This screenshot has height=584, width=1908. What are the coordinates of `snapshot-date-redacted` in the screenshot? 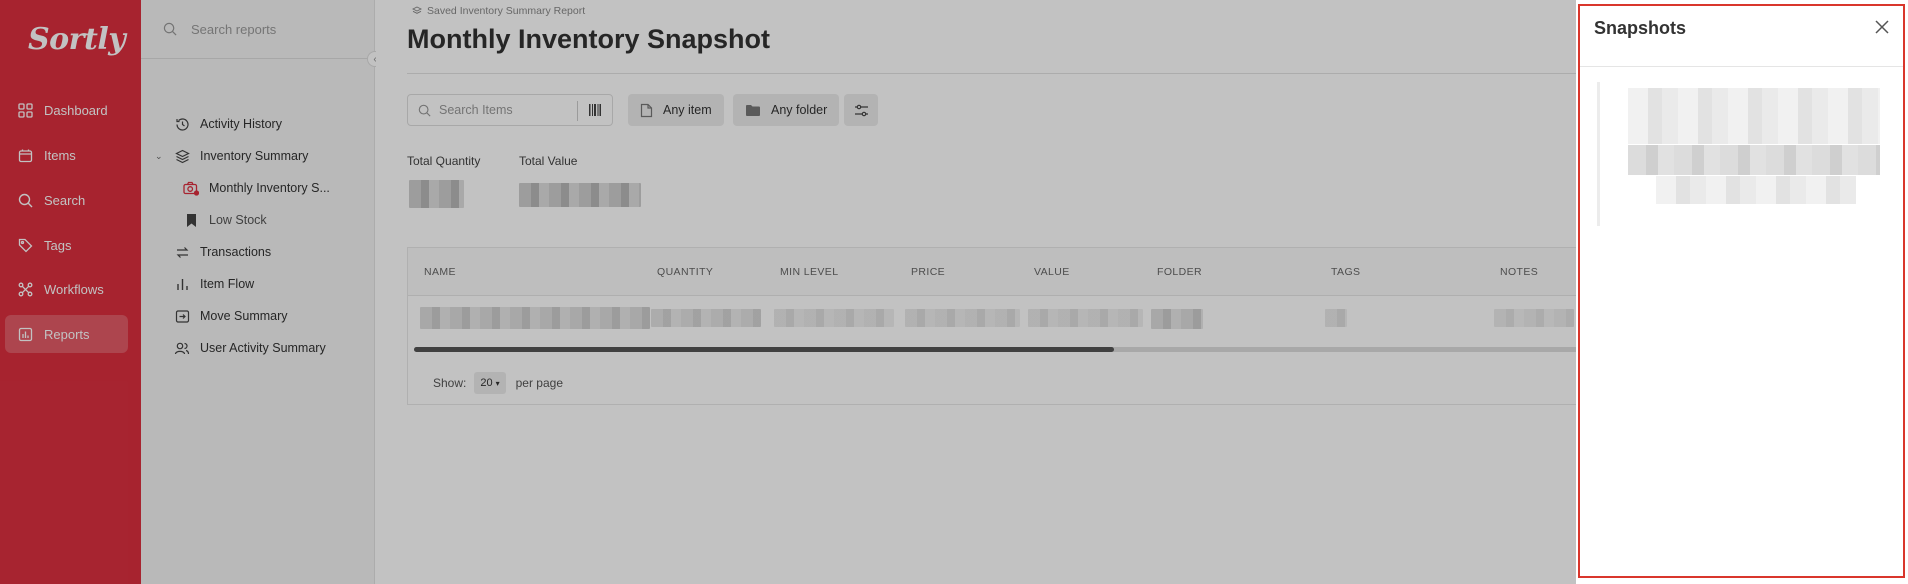 It's located at (1756, 190).